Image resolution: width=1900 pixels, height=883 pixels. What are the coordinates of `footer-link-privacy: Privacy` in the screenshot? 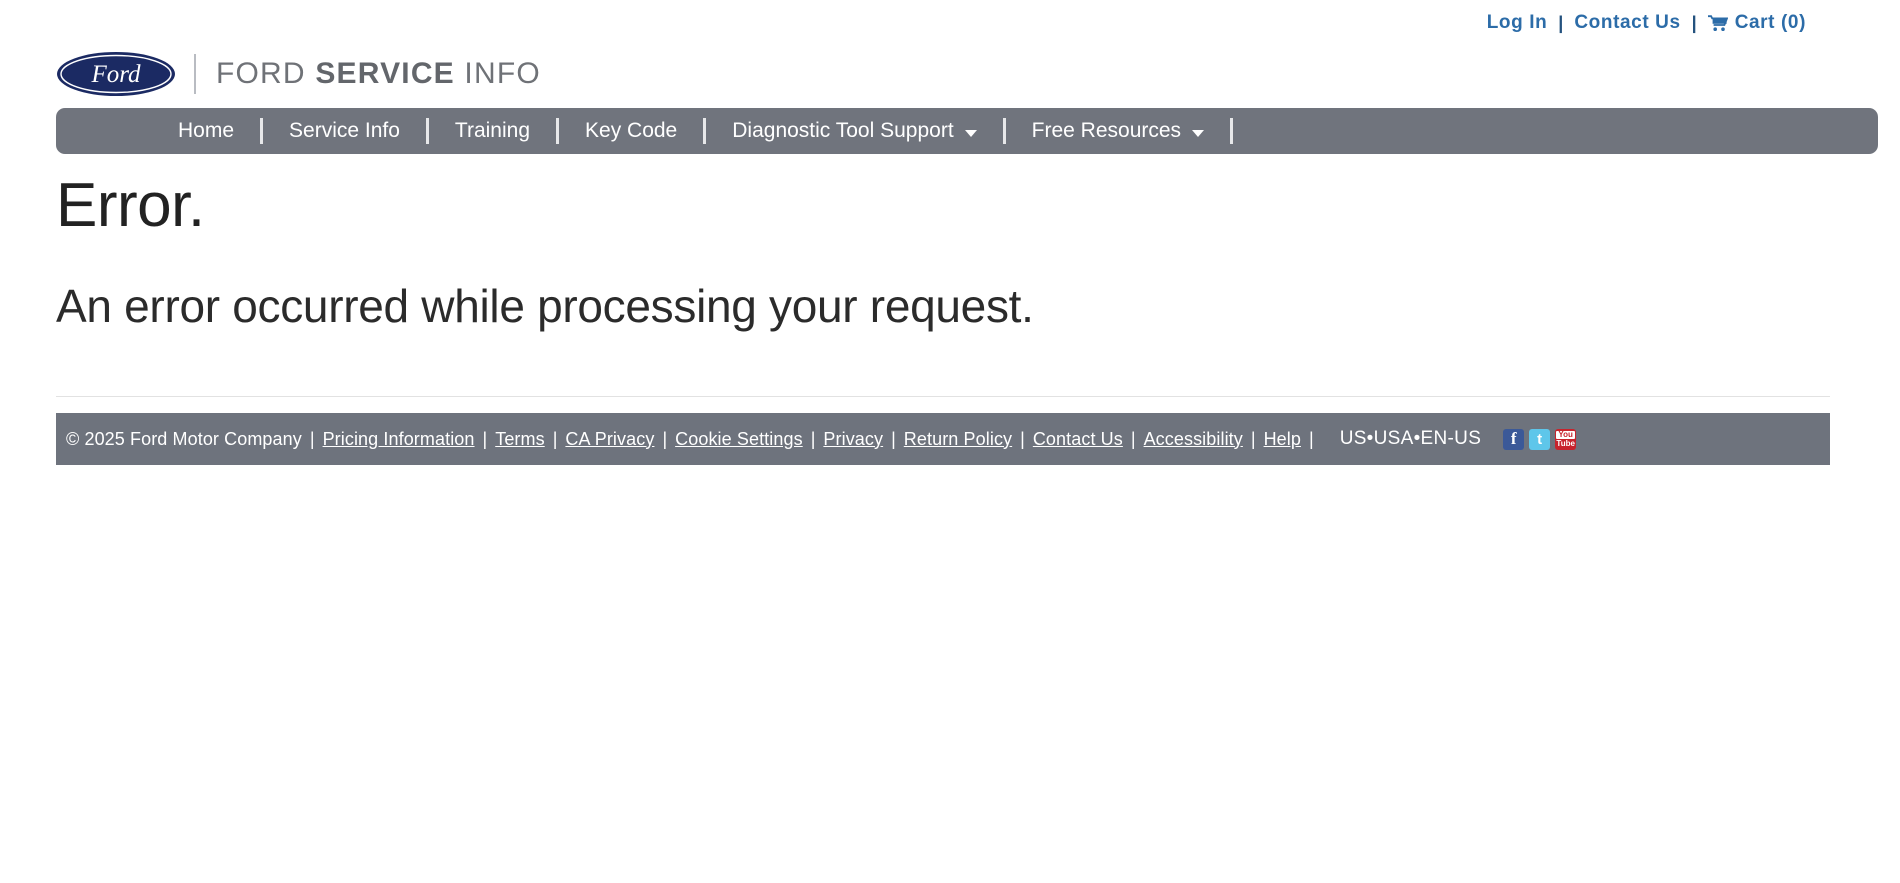 It's located at (853, 439).